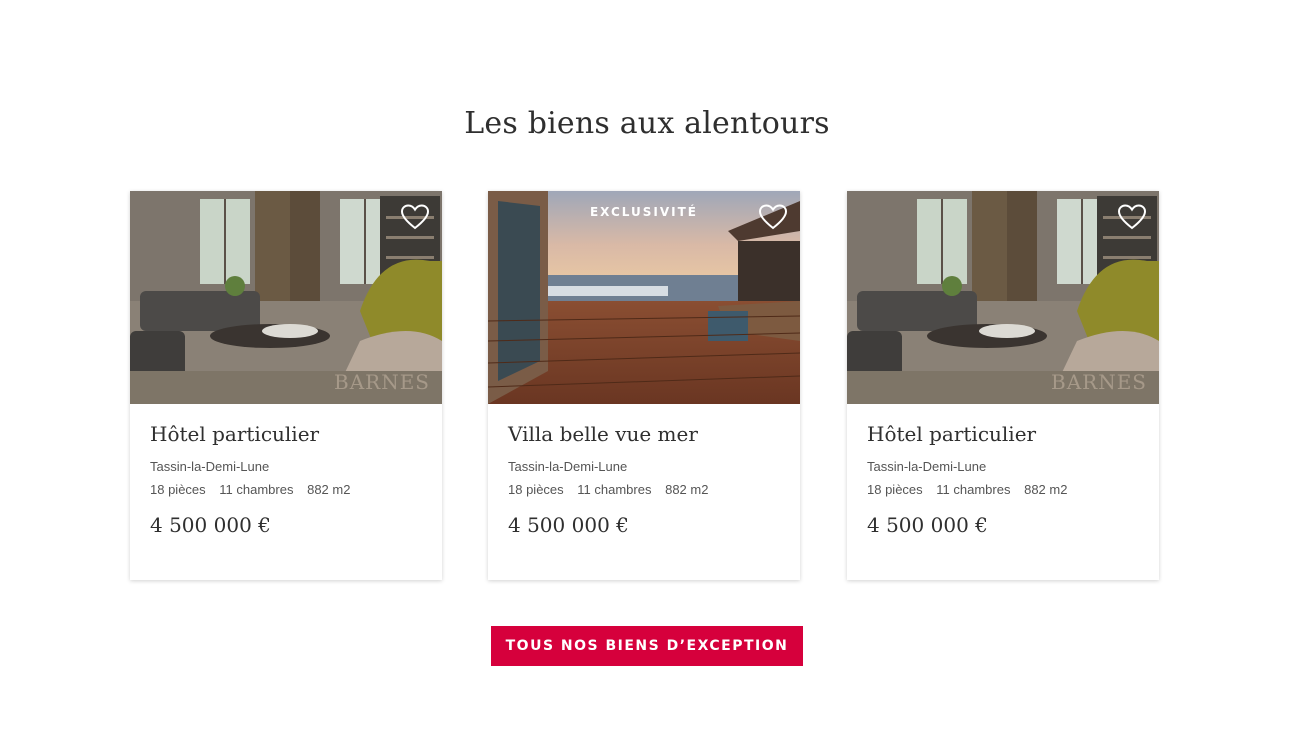 The height and width of the screenshot is (752, 1297). I want to click on exclusivity-badge: EXCLUSIVITÉ, so click(644, 212).